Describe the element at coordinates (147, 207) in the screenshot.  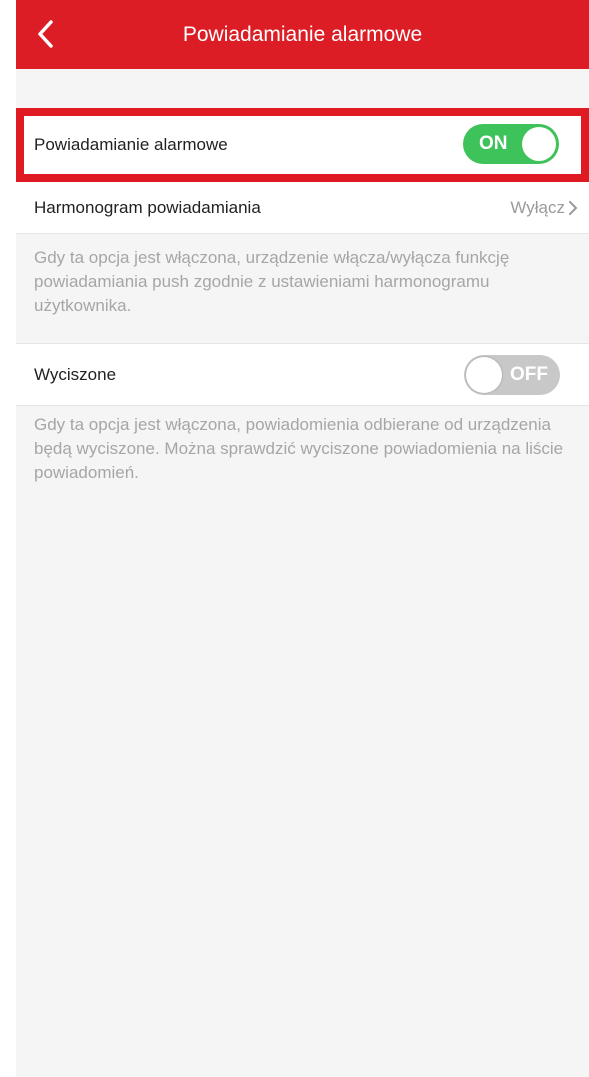
I see `schedule-label: Harmonogram powiadamiania` at that location.